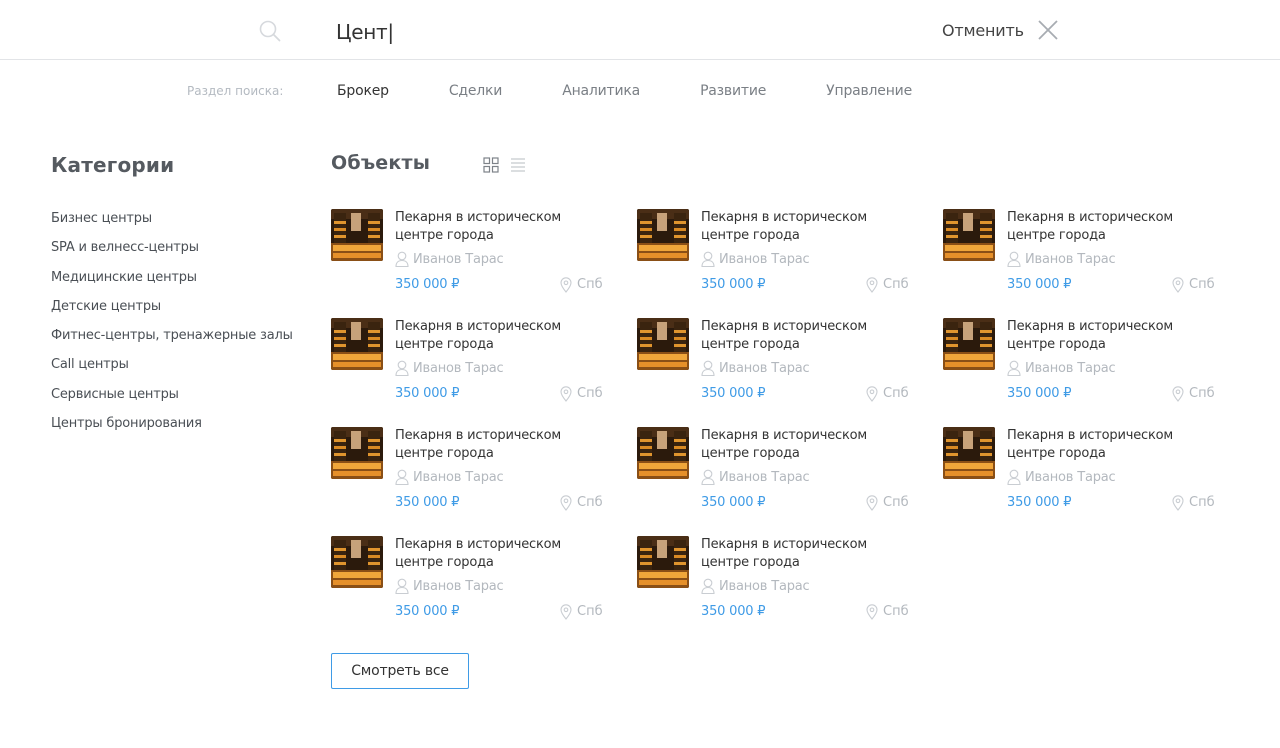  I want to click on category-item: Медицинские центры, so click(172, 284).